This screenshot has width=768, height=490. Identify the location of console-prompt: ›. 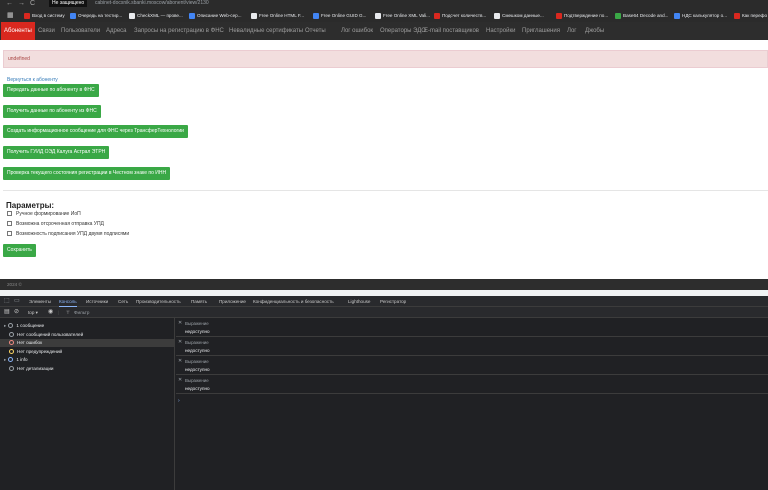
(179, 401).